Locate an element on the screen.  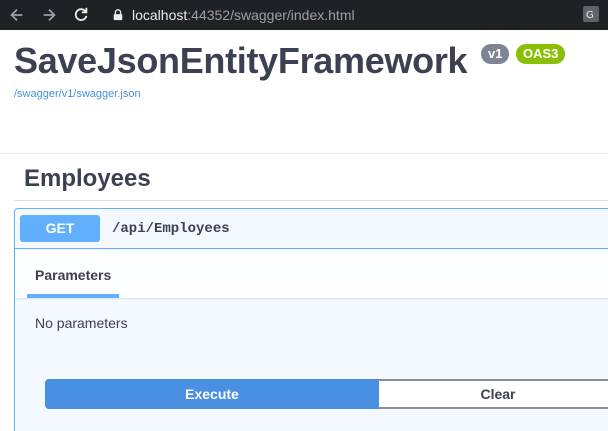
forward-button is located at coordinates (49, 15).